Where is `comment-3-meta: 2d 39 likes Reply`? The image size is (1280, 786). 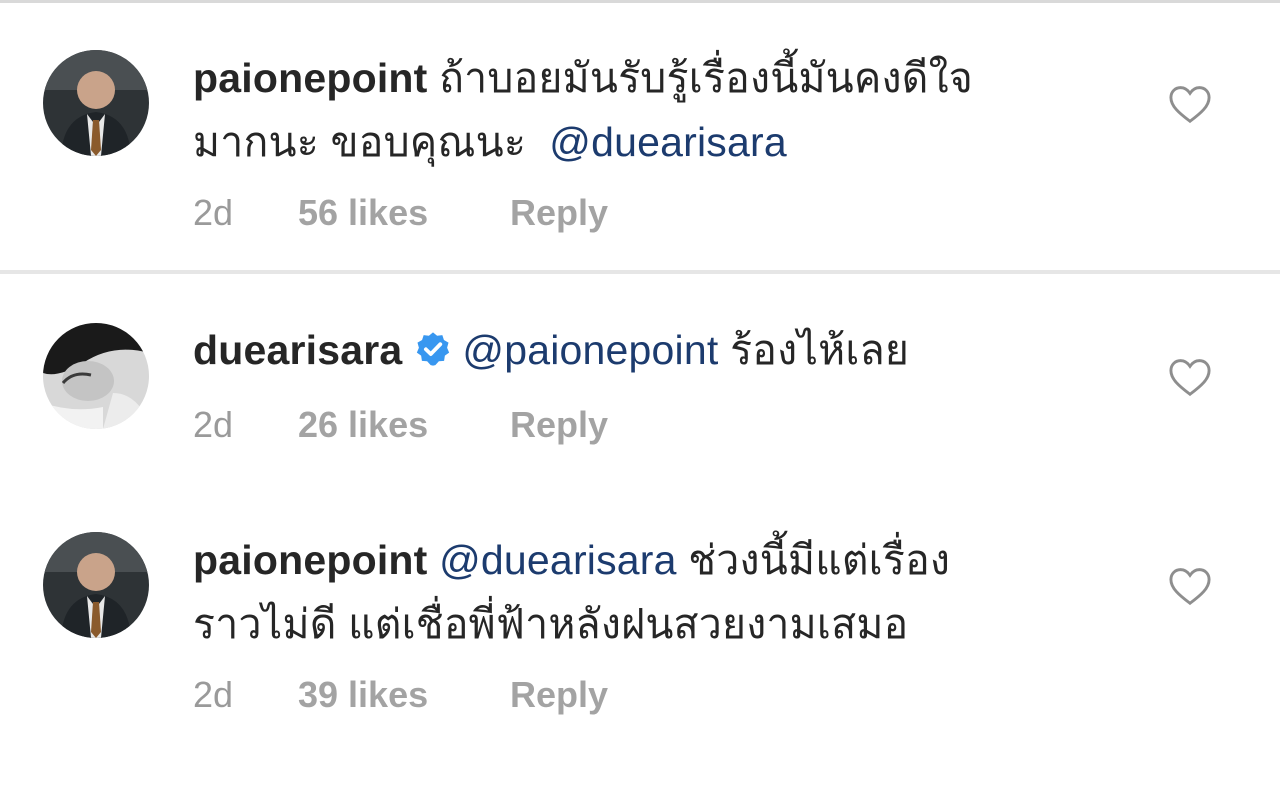 comment-3-meta: 2d 39 likes Reply is located at coordinates (400, 695).